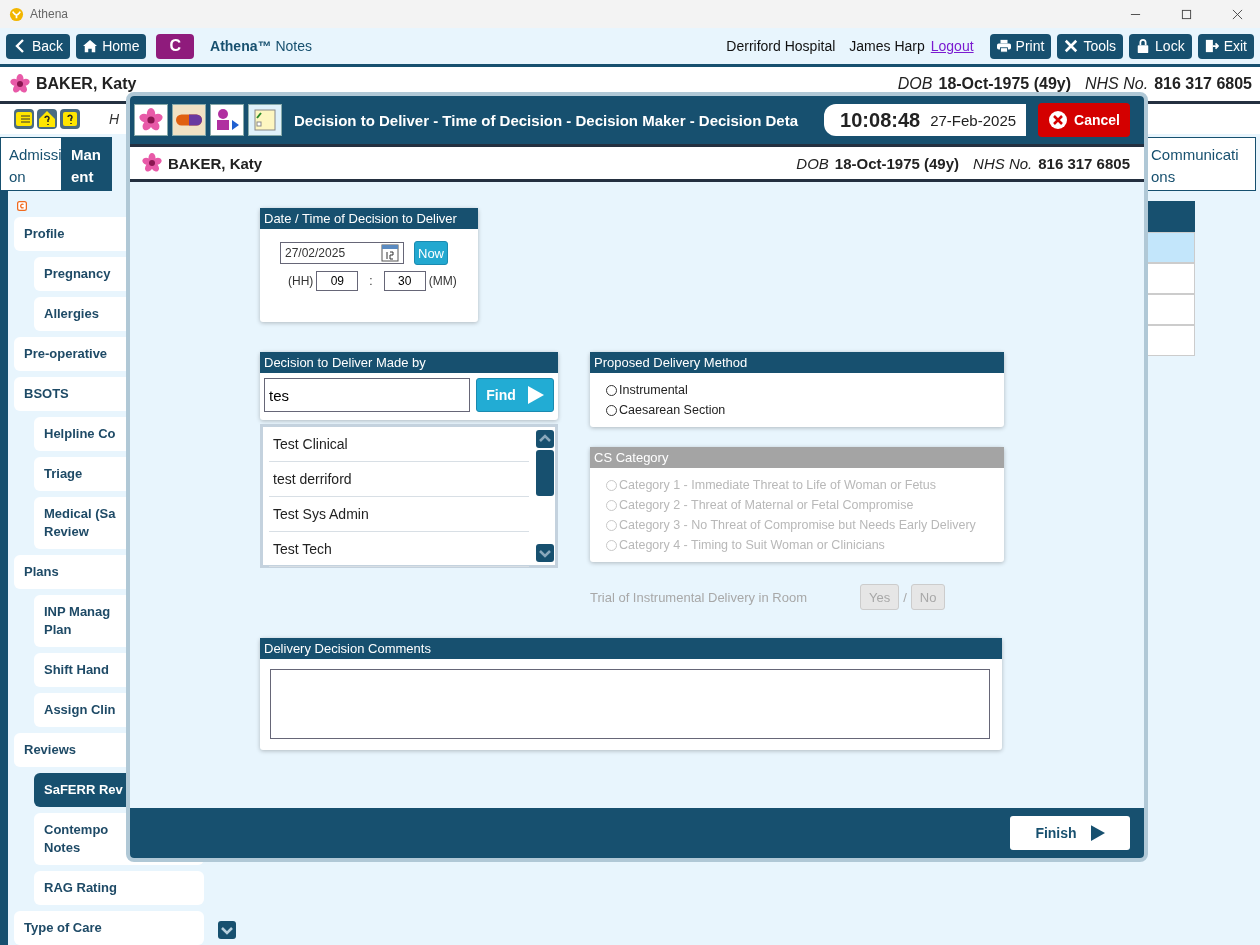 This screenshot has width=1260, height=945. Describe the element at coordinates (114, 119) in the screenshot. I see `heading-text: H` at that location.